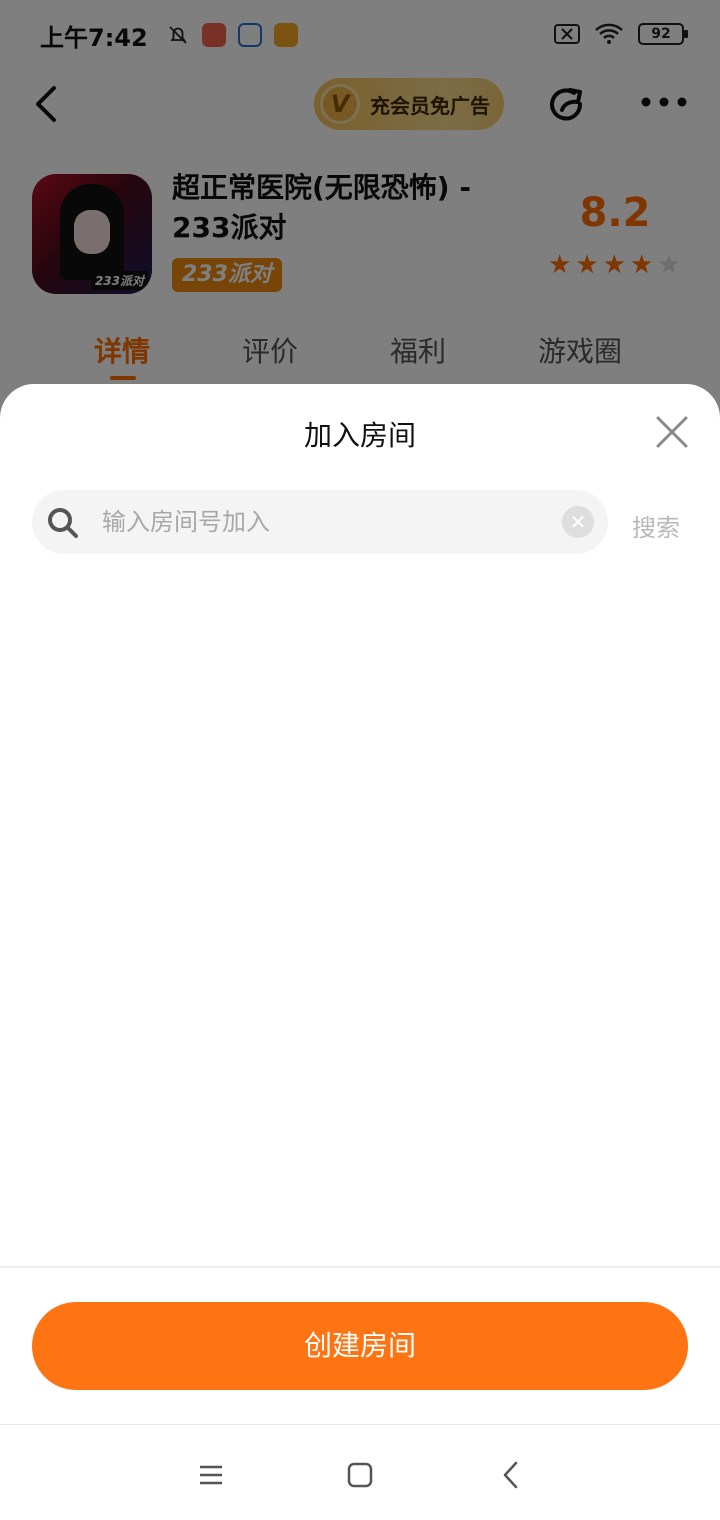 Image resolution: width=720 pixels, height=1520 pixels. I want to click on search-icon, so click(63, 523).